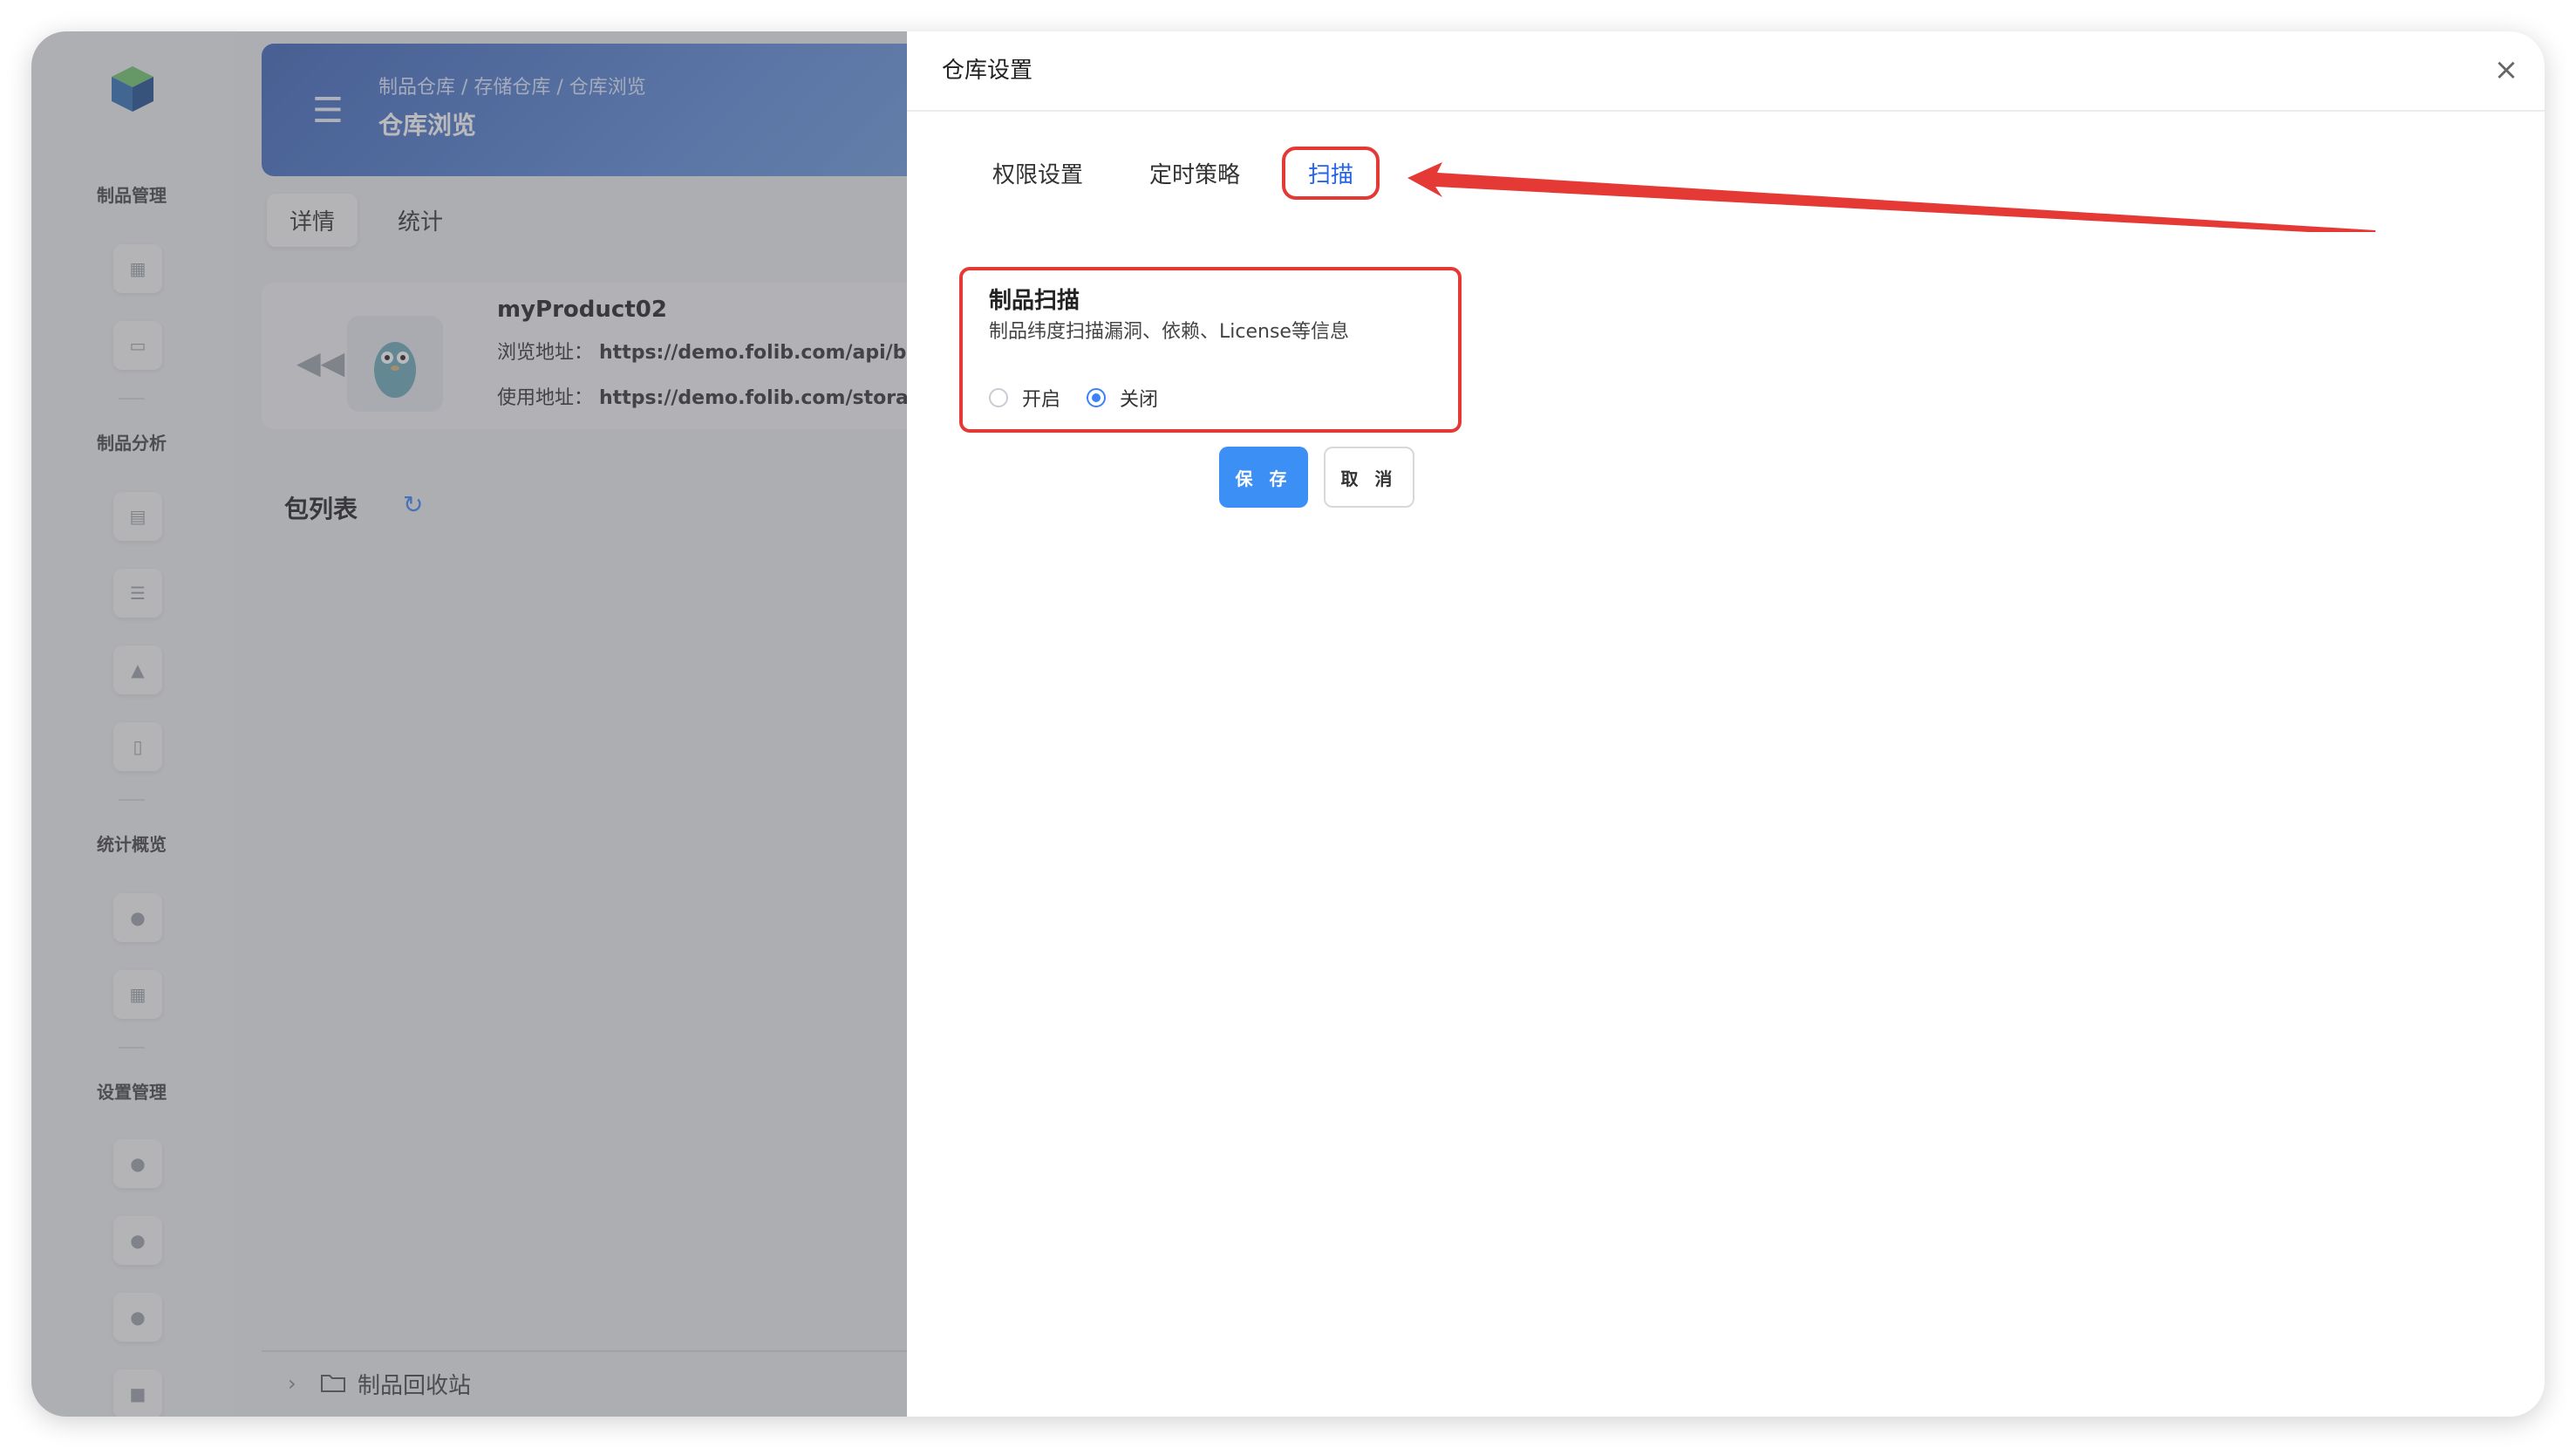 This screenshot has height=1448, width=2576. What do you see at coordinates (1264, 478) in the screenshot?
I see `save-button: 保 存` at bounding box center [1264, 478].